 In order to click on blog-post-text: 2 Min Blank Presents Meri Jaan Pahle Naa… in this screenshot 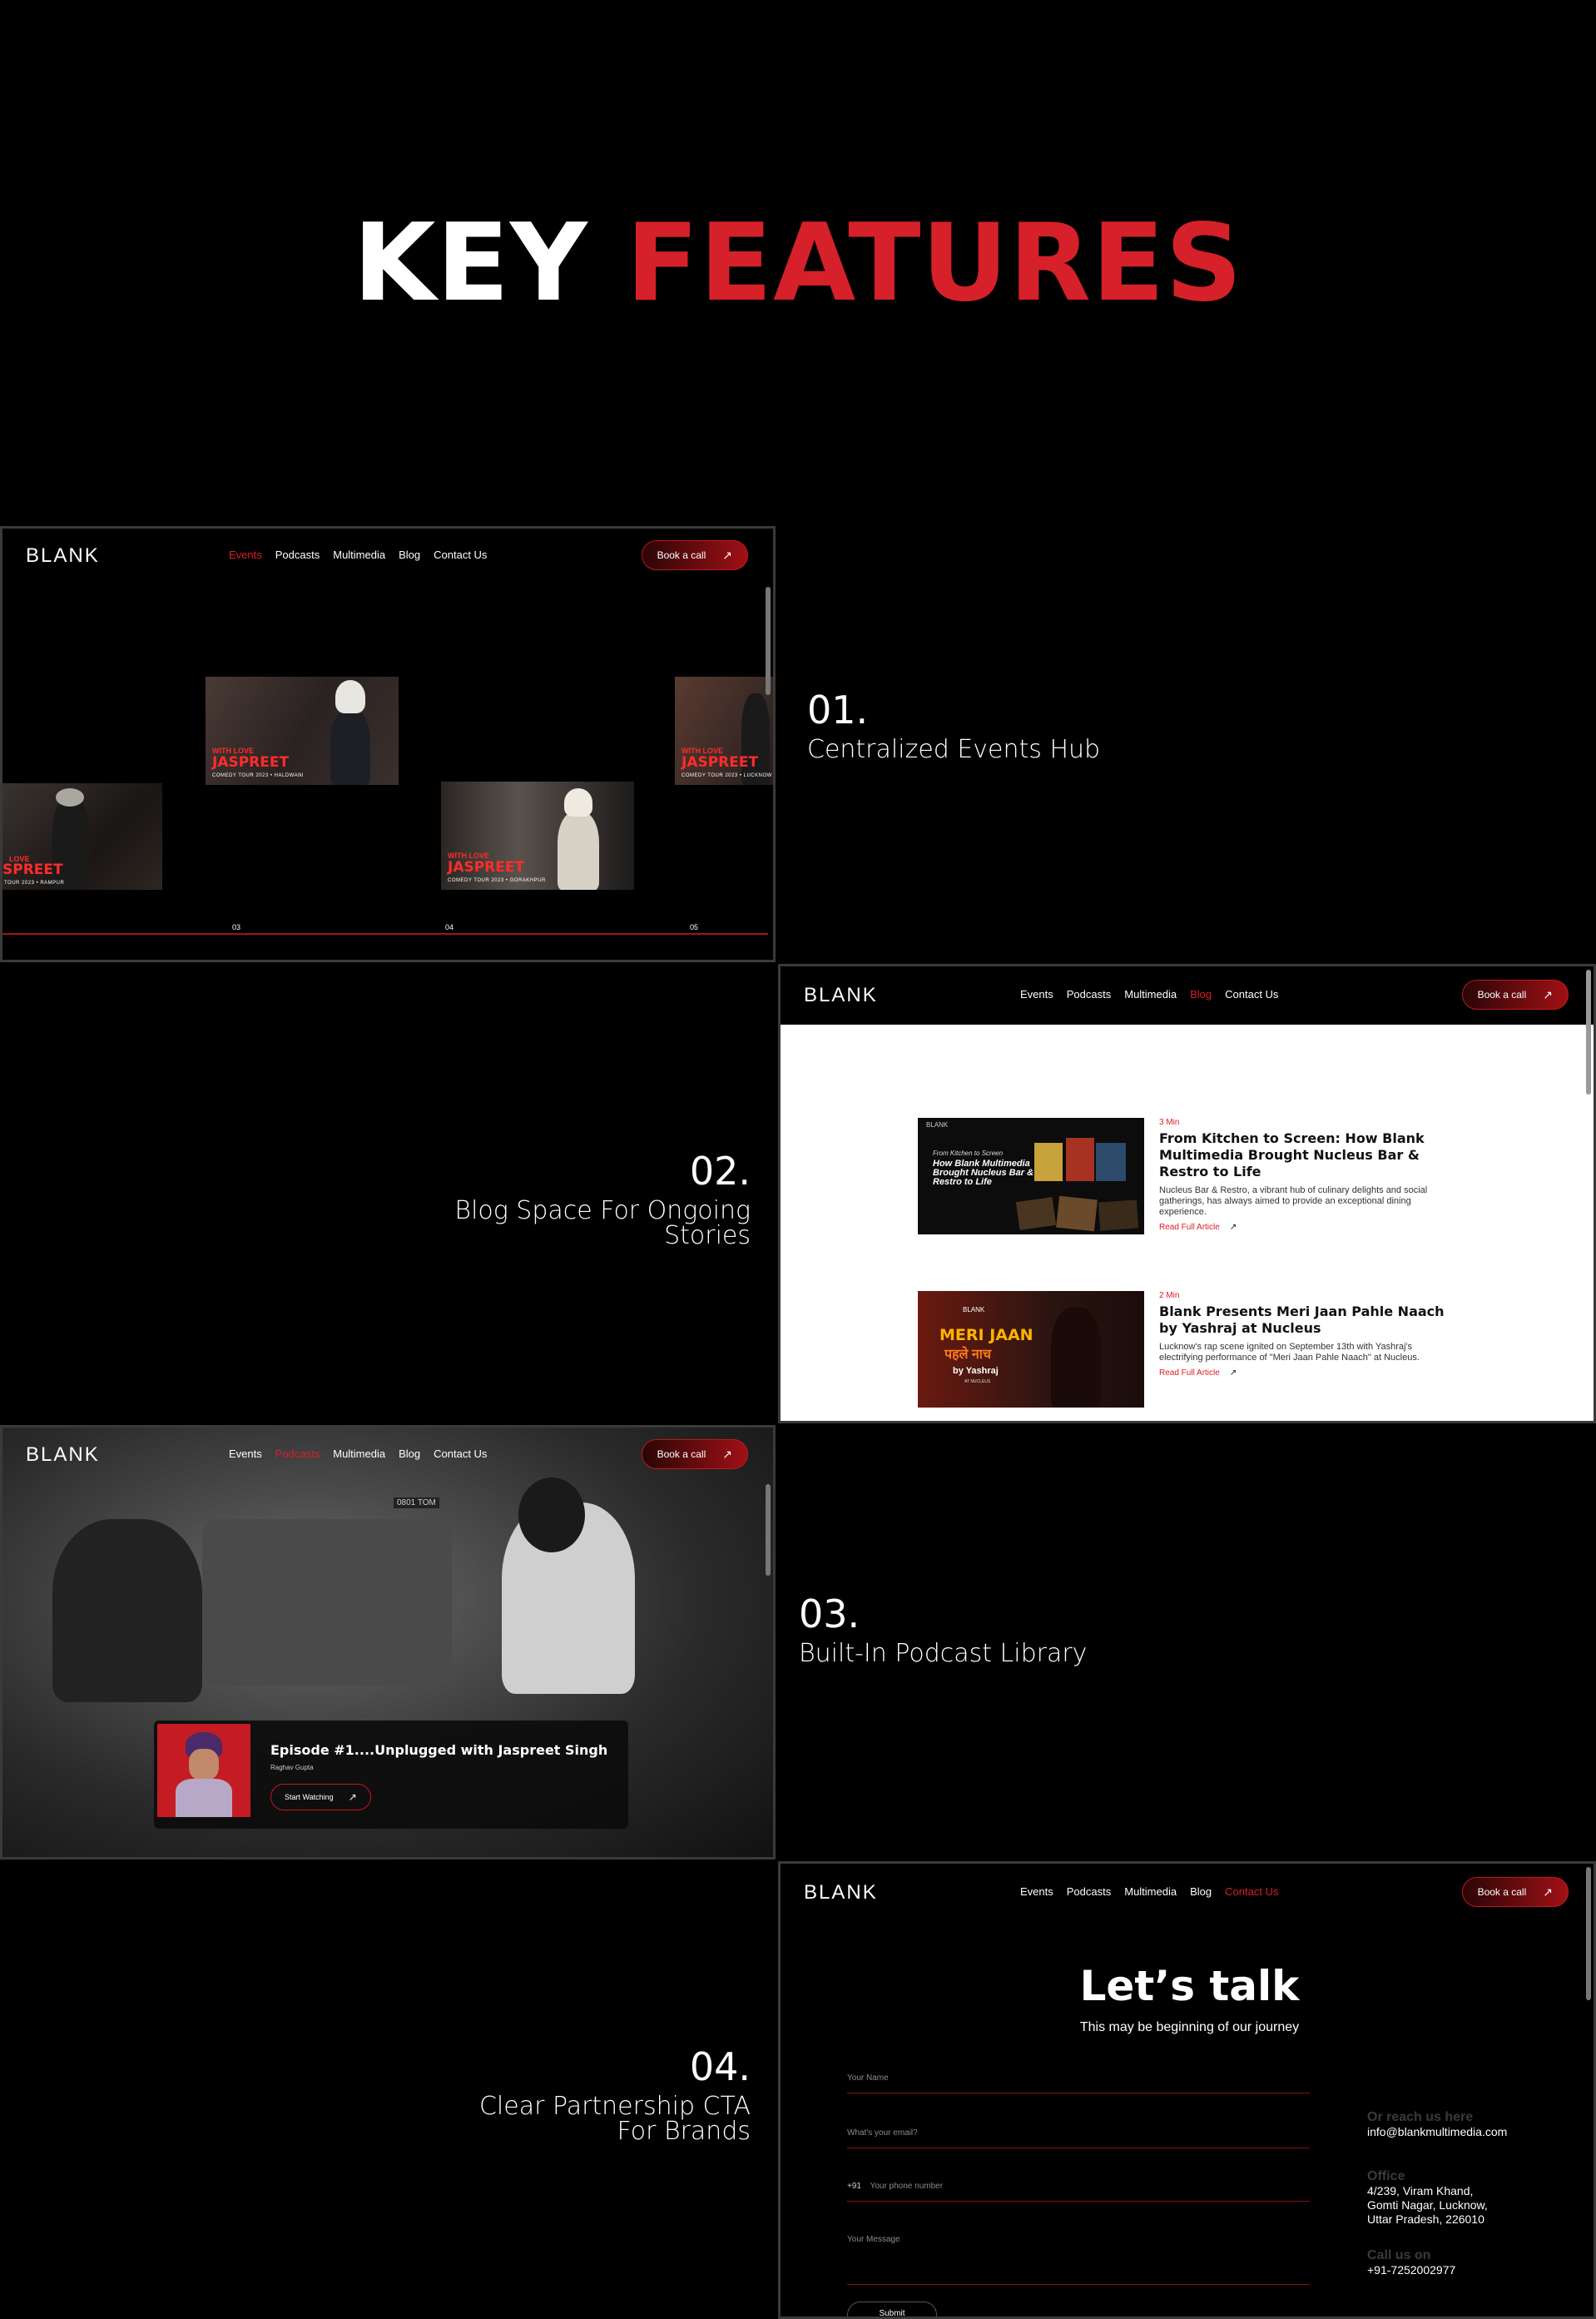, I will do `click(1304, 1334)`.